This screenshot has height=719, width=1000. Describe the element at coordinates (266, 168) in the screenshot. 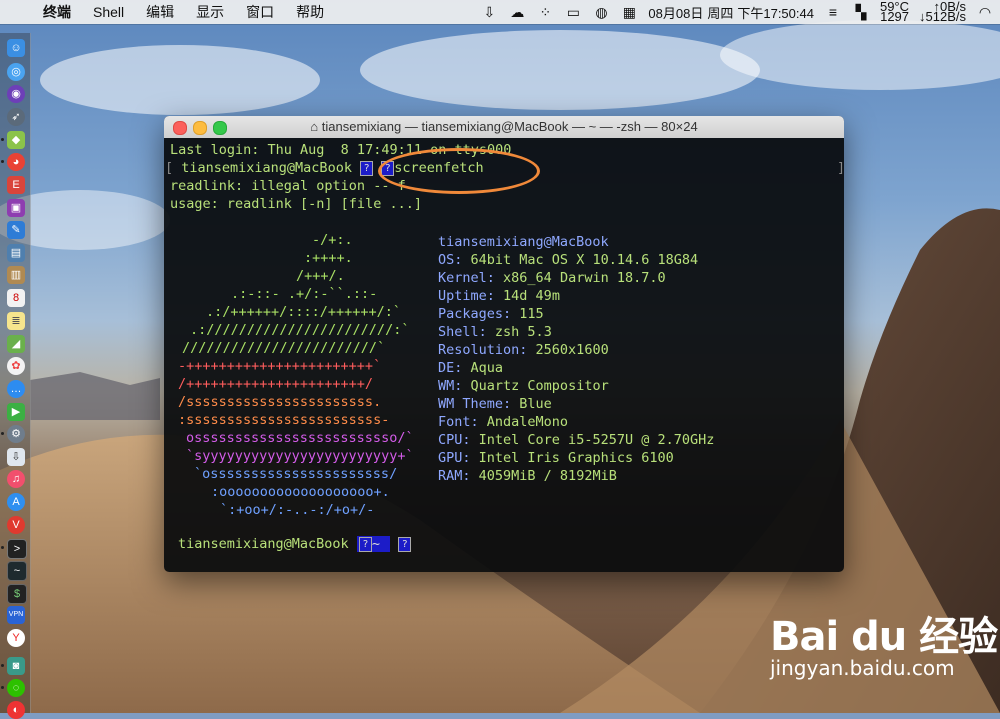

I see `prompt-user: tiansemixiang@MacBook` at that location.